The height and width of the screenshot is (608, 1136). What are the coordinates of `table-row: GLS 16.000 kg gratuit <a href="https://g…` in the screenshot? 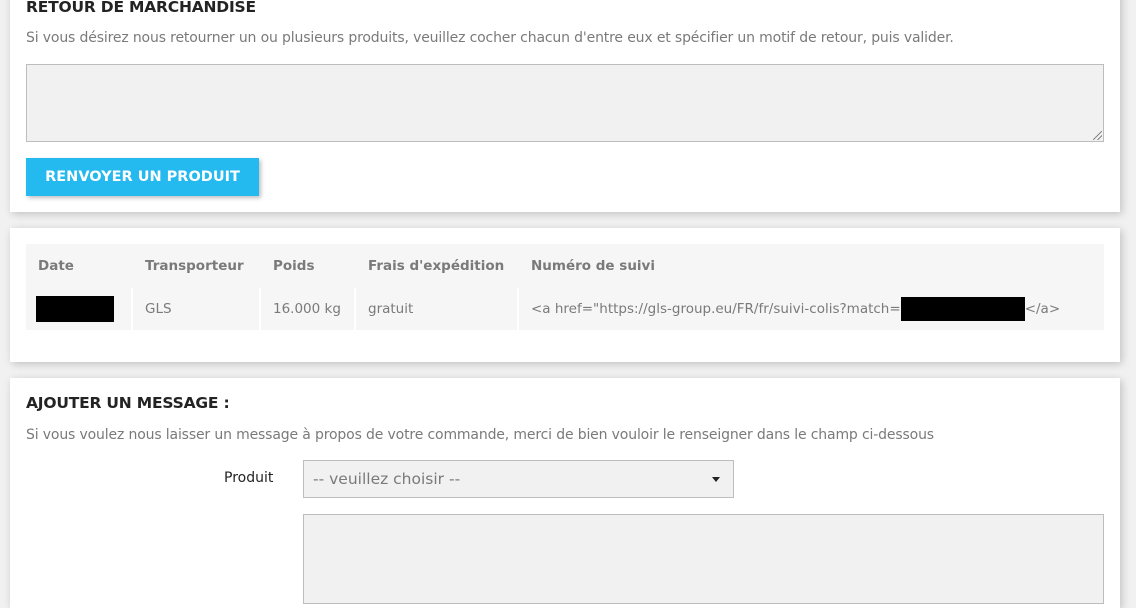 It's located at (565, 309).